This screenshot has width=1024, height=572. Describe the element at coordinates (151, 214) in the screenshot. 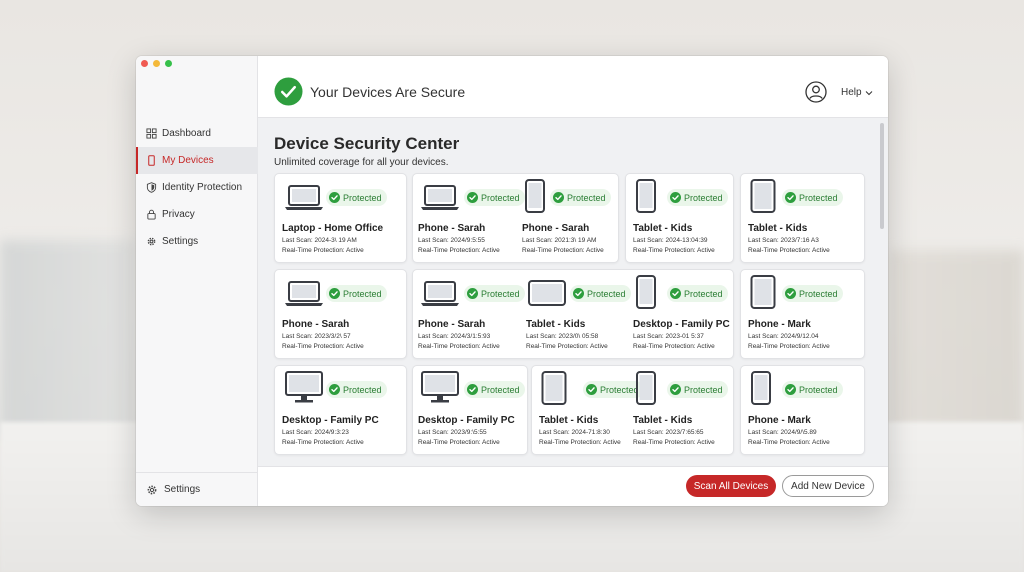

I see `lock-icon` at that location.